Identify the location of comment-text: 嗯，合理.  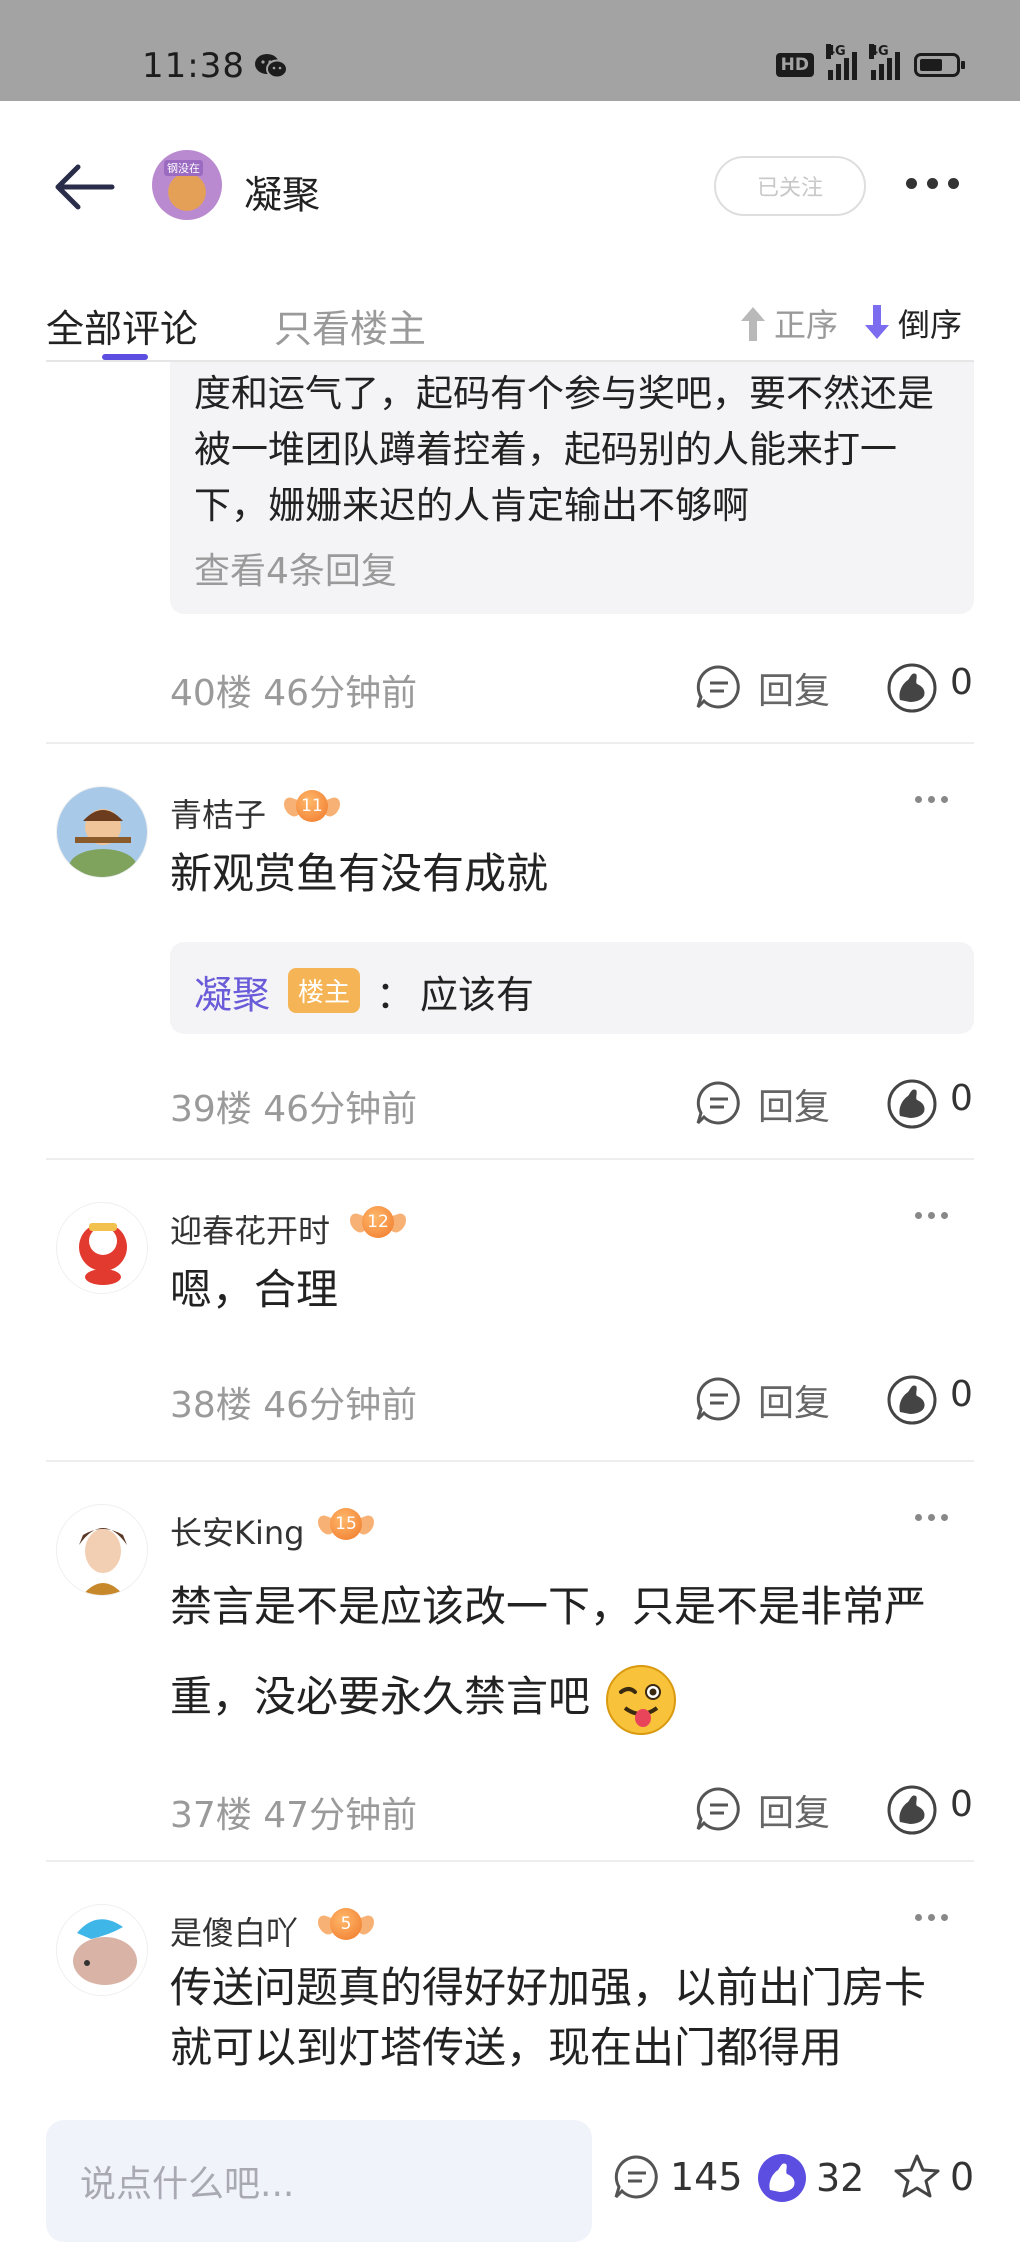
(254, 1289).